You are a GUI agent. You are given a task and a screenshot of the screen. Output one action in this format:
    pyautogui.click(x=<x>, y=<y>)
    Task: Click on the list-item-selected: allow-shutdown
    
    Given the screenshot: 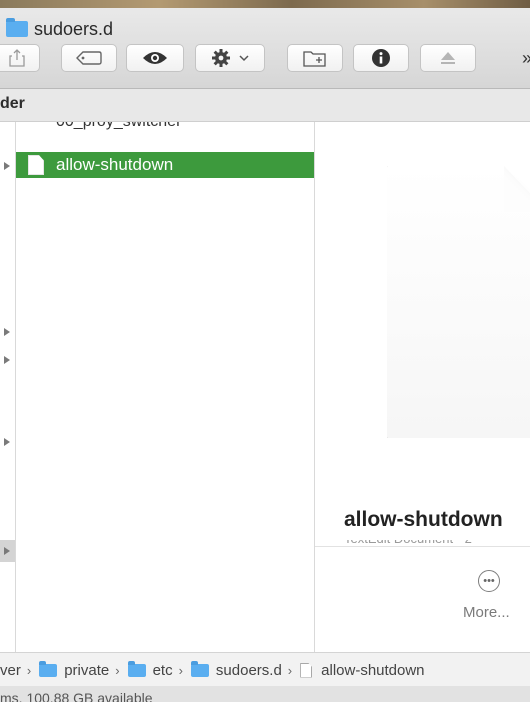 What is the action you would take?
    pyautogui.click(x=165, y=165)
    